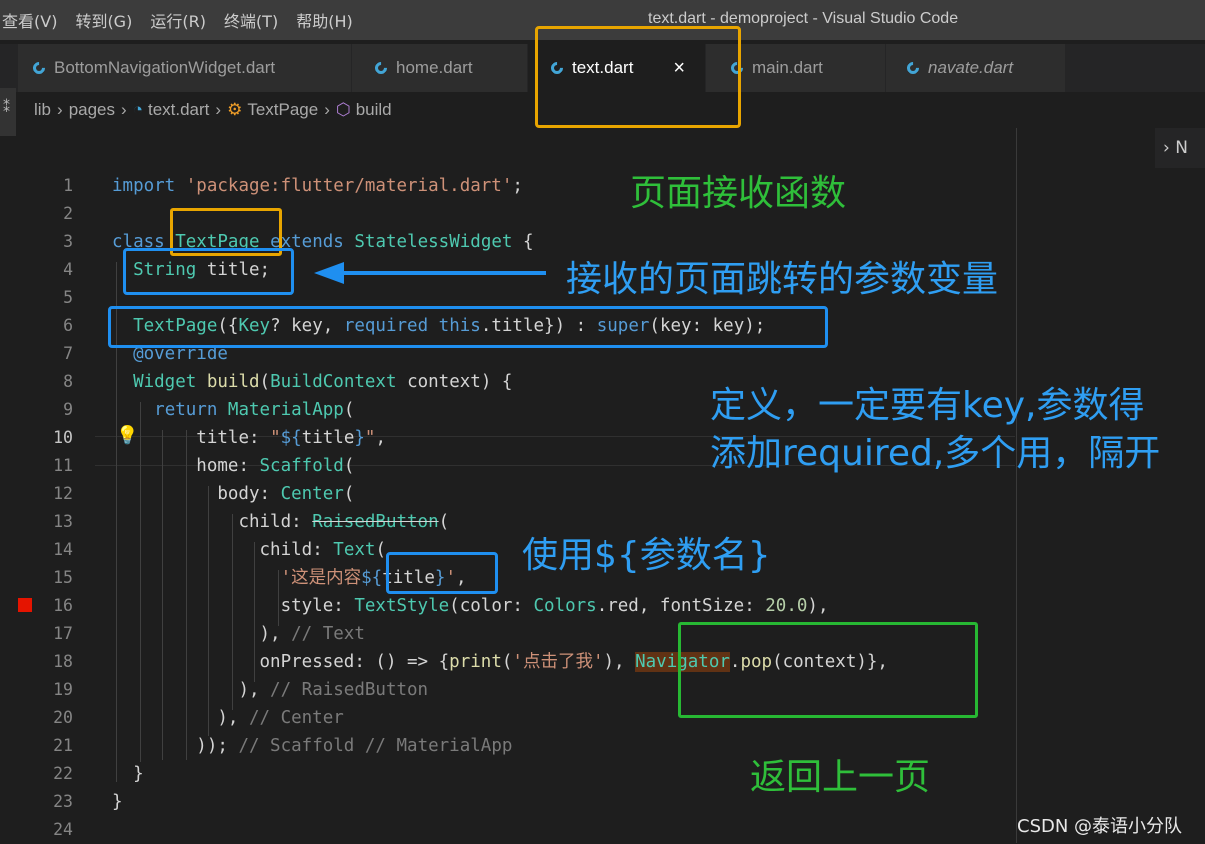 The height and width of the screenshot is (844, 1205). Describe the element at coordinates (280, 718) in the screenshot. I see `code-text: ), // Center` at that location.